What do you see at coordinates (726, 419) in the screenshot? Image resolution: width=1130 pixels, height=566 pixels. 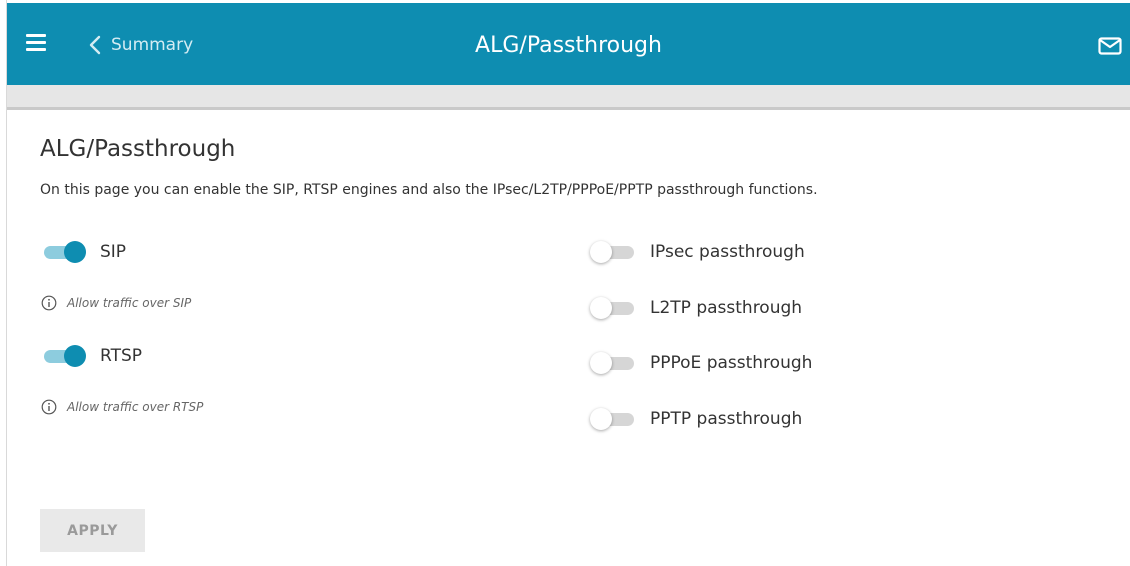 I see `pptp-label: PPTP passthrough` at bounding box center [726, 419].